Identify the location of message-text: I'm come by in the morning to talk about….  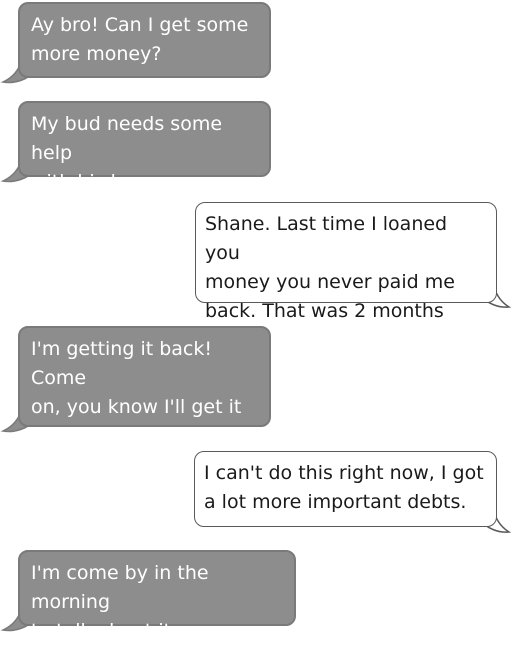
(157, 596).